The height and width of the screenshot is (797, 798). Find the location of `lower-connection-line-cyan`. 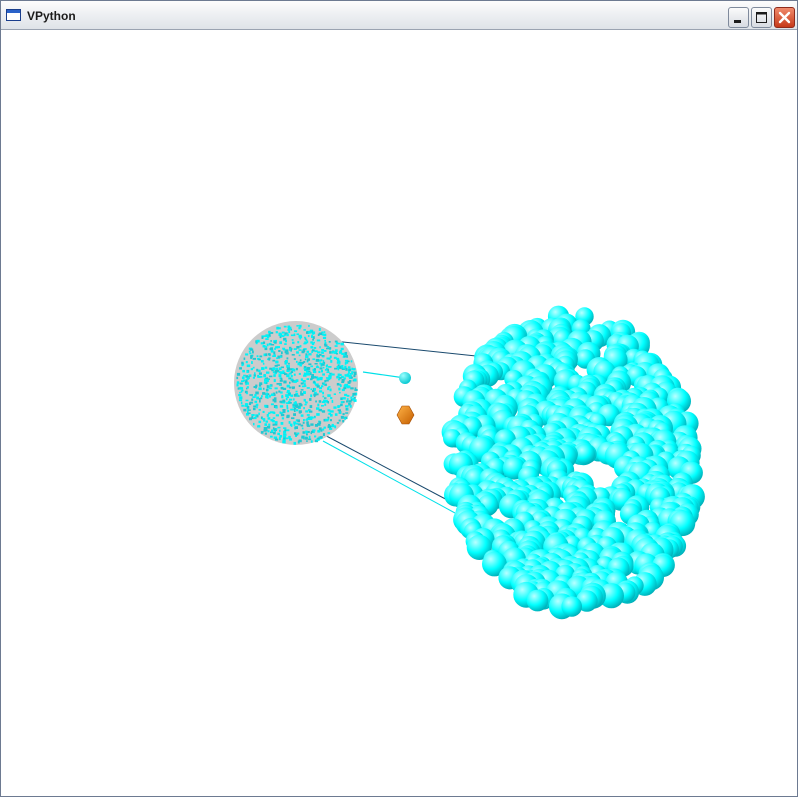

lower-connection-line-cyan is located at coordinates (389, 477).